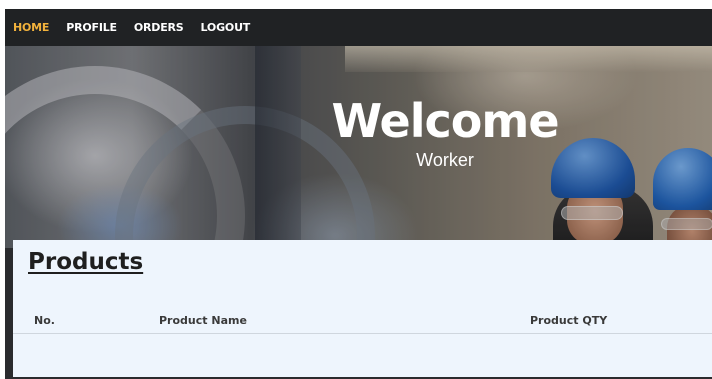  Describe the element at coordinates (445, 121) in the screenshot. I see `hero-title: Welcome` at that location.